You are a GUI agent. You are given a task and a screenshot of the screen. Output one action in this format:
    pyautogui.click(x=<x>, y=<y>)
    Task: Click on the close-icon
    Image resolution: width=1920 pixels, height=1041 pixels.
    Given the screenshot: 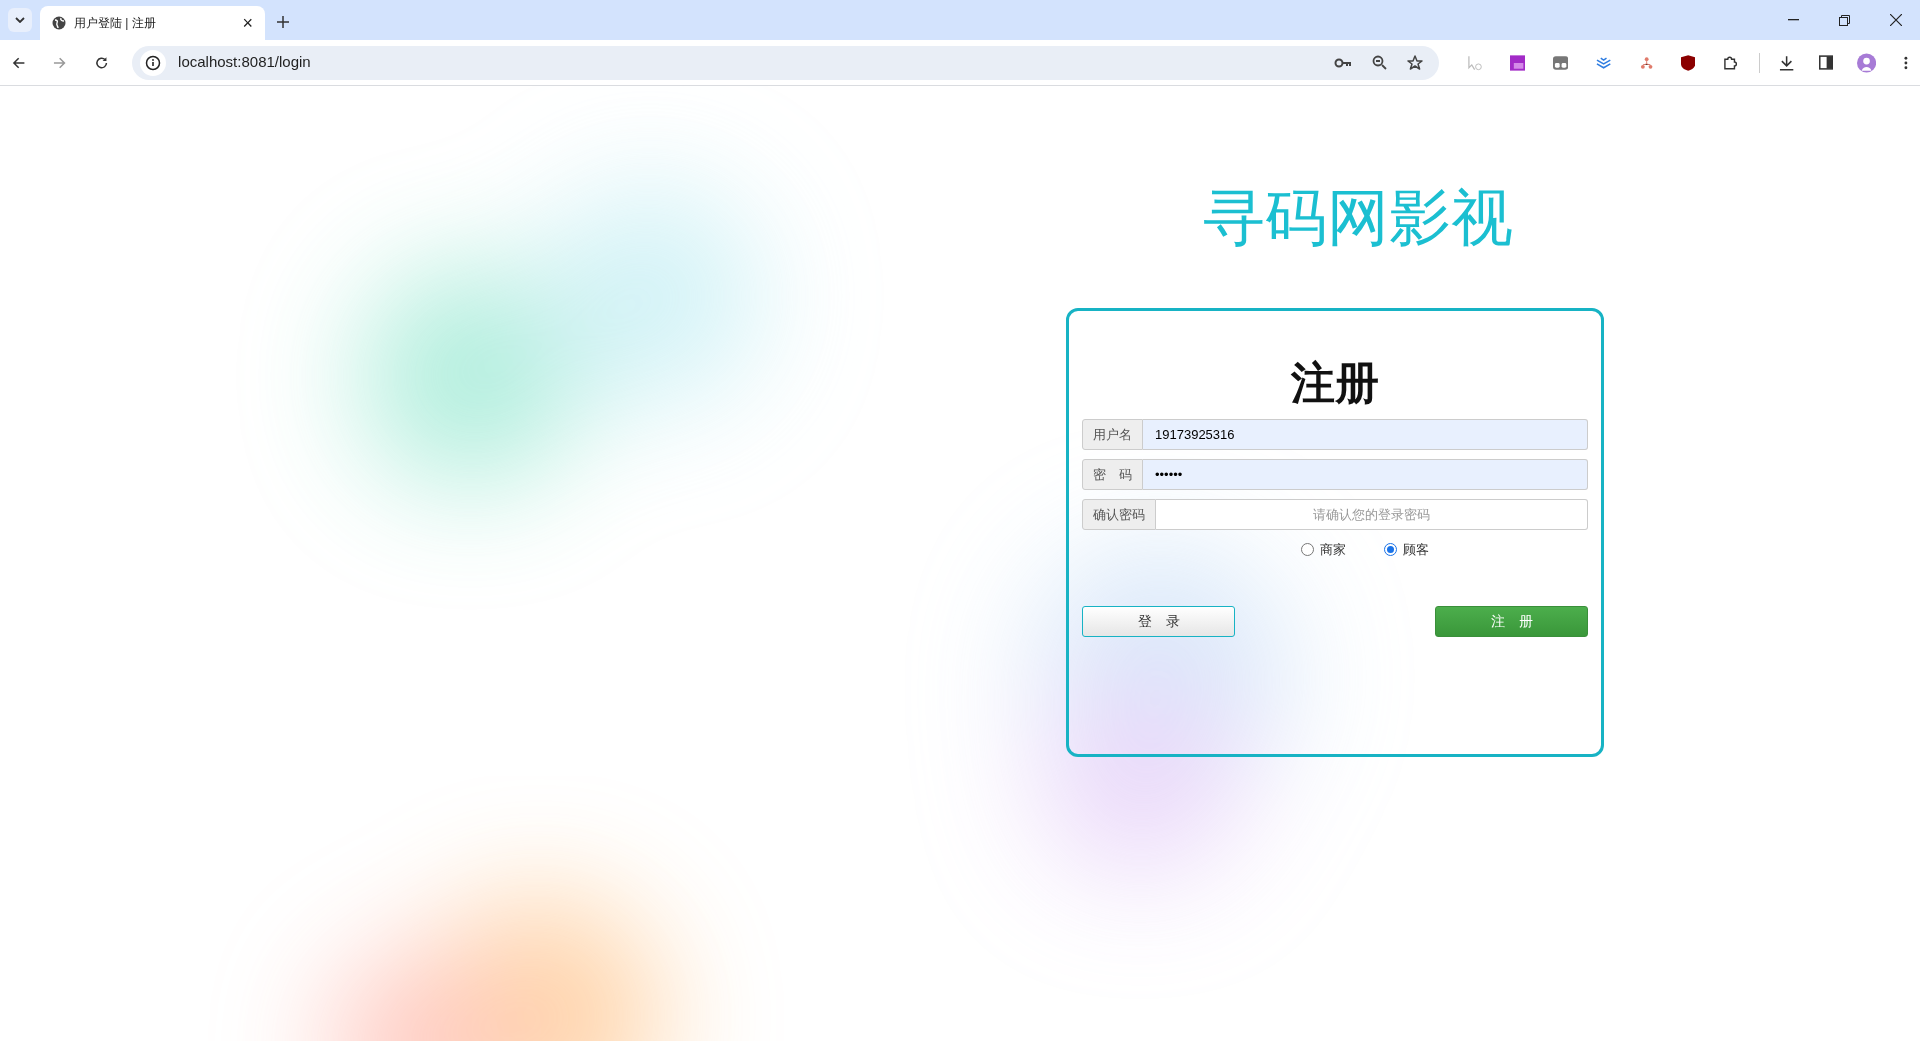 What is the action you would take?
    pyautogui.click(x=1896, y=20)
    